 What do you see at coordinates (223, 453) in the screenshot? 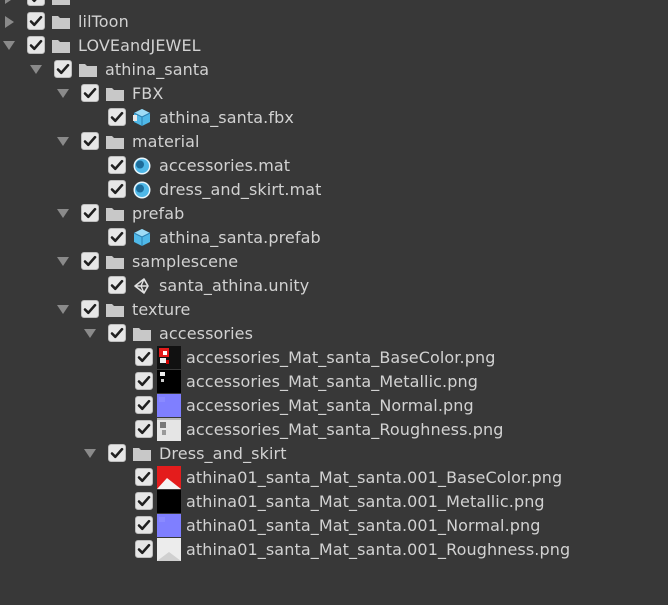
I see `tree-row-label: Dress_and_skirt` at bounding box center [223, 453].